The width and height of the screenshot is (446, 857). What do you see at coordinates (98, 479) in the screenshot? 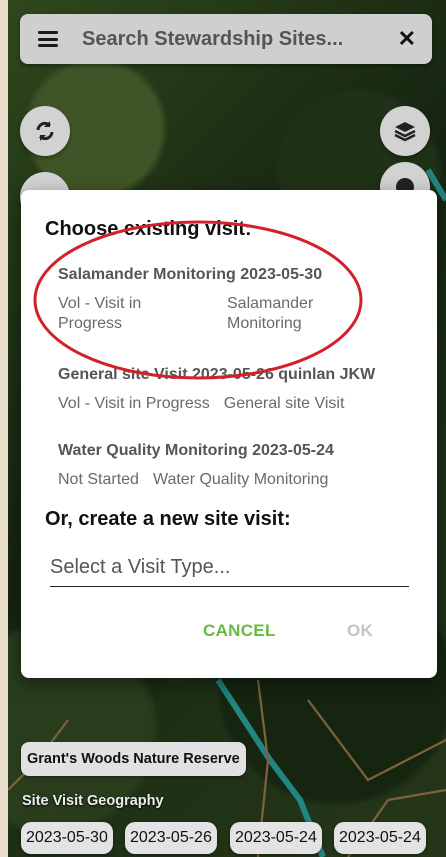
I see `visit-status: Not Started` at bounding box center [98, 479].